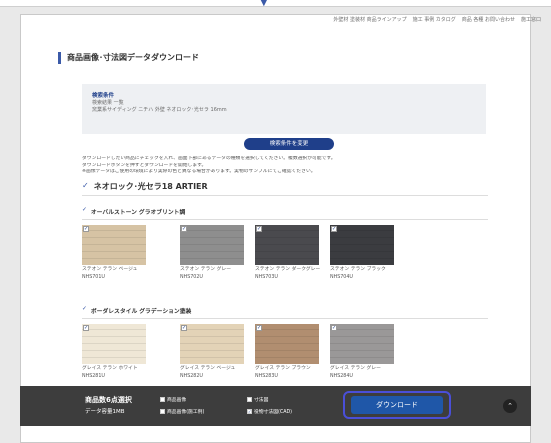 Image resolution: width=551 pixels, height=443 pixels. What do you see at coordinates (488, 19) in the screenshot?
I see `top-nav-link: 商品 各種 お問い合わせ` at bounding box center [488, 19].